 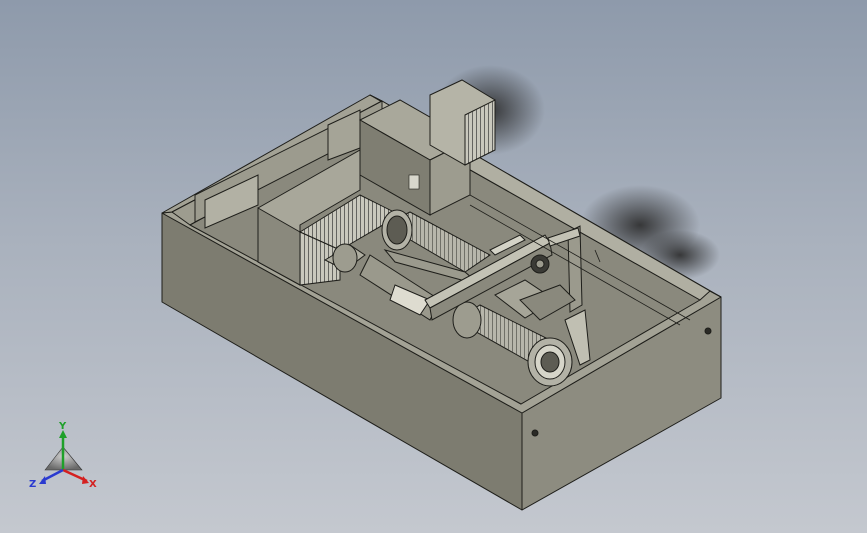 I want to click on coordinate-triad: Y X Z, so click(x=63, y=455).